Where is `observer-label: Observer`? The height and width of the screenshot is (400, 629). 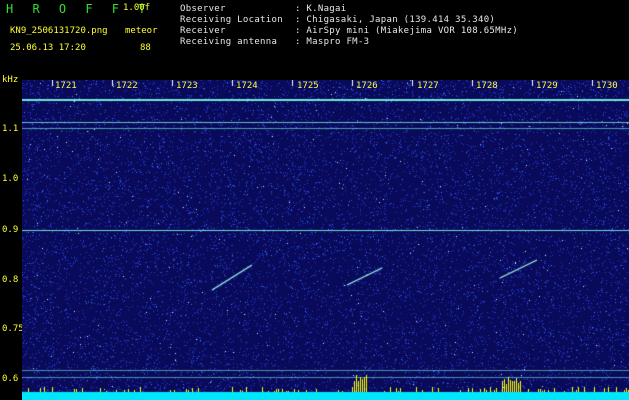 observer-label: Observer is located at coordinates (203, 9).